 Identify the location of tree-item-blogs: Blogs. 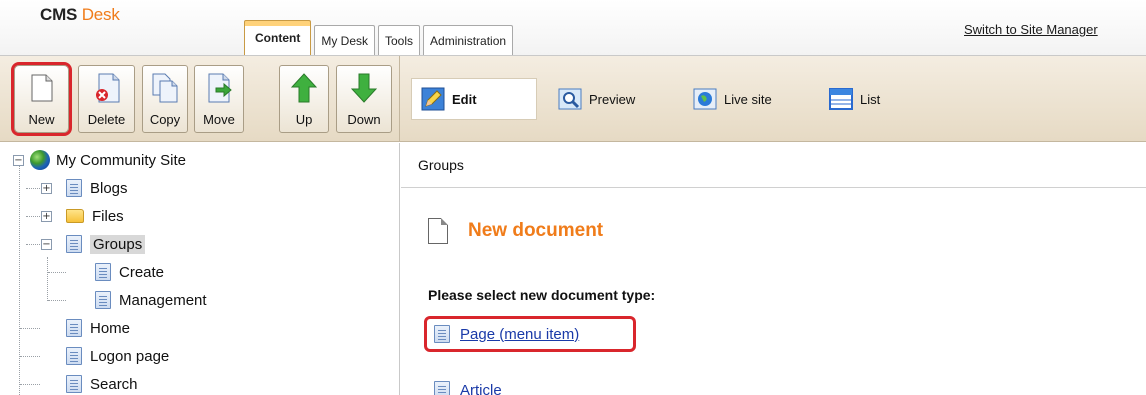
(97, 188).